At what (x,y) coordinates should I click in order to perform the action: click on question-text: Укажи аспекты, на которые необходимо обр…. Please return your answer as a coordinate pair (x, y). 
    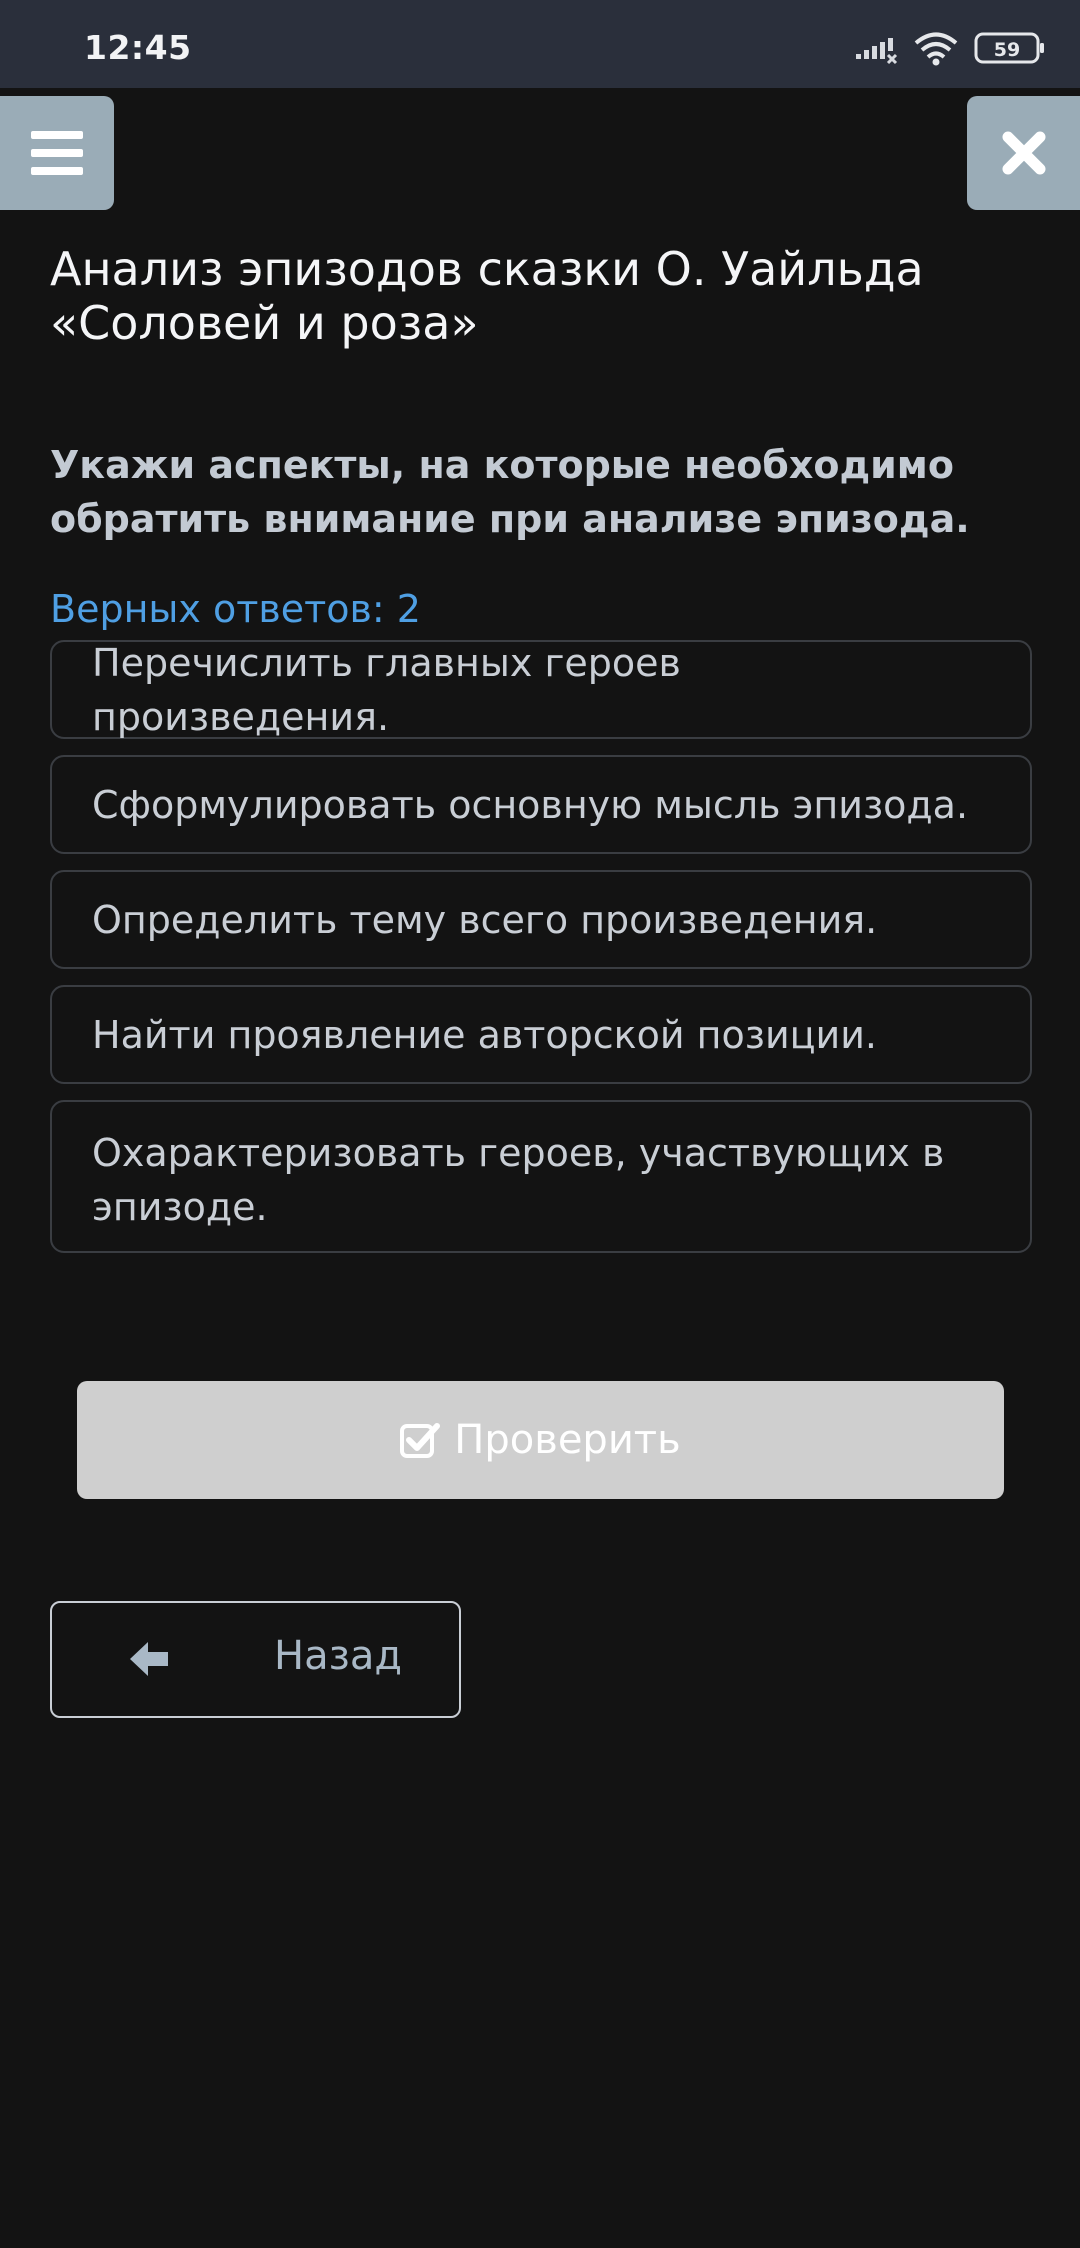
    Looking at the image, I should click on (510, 492).